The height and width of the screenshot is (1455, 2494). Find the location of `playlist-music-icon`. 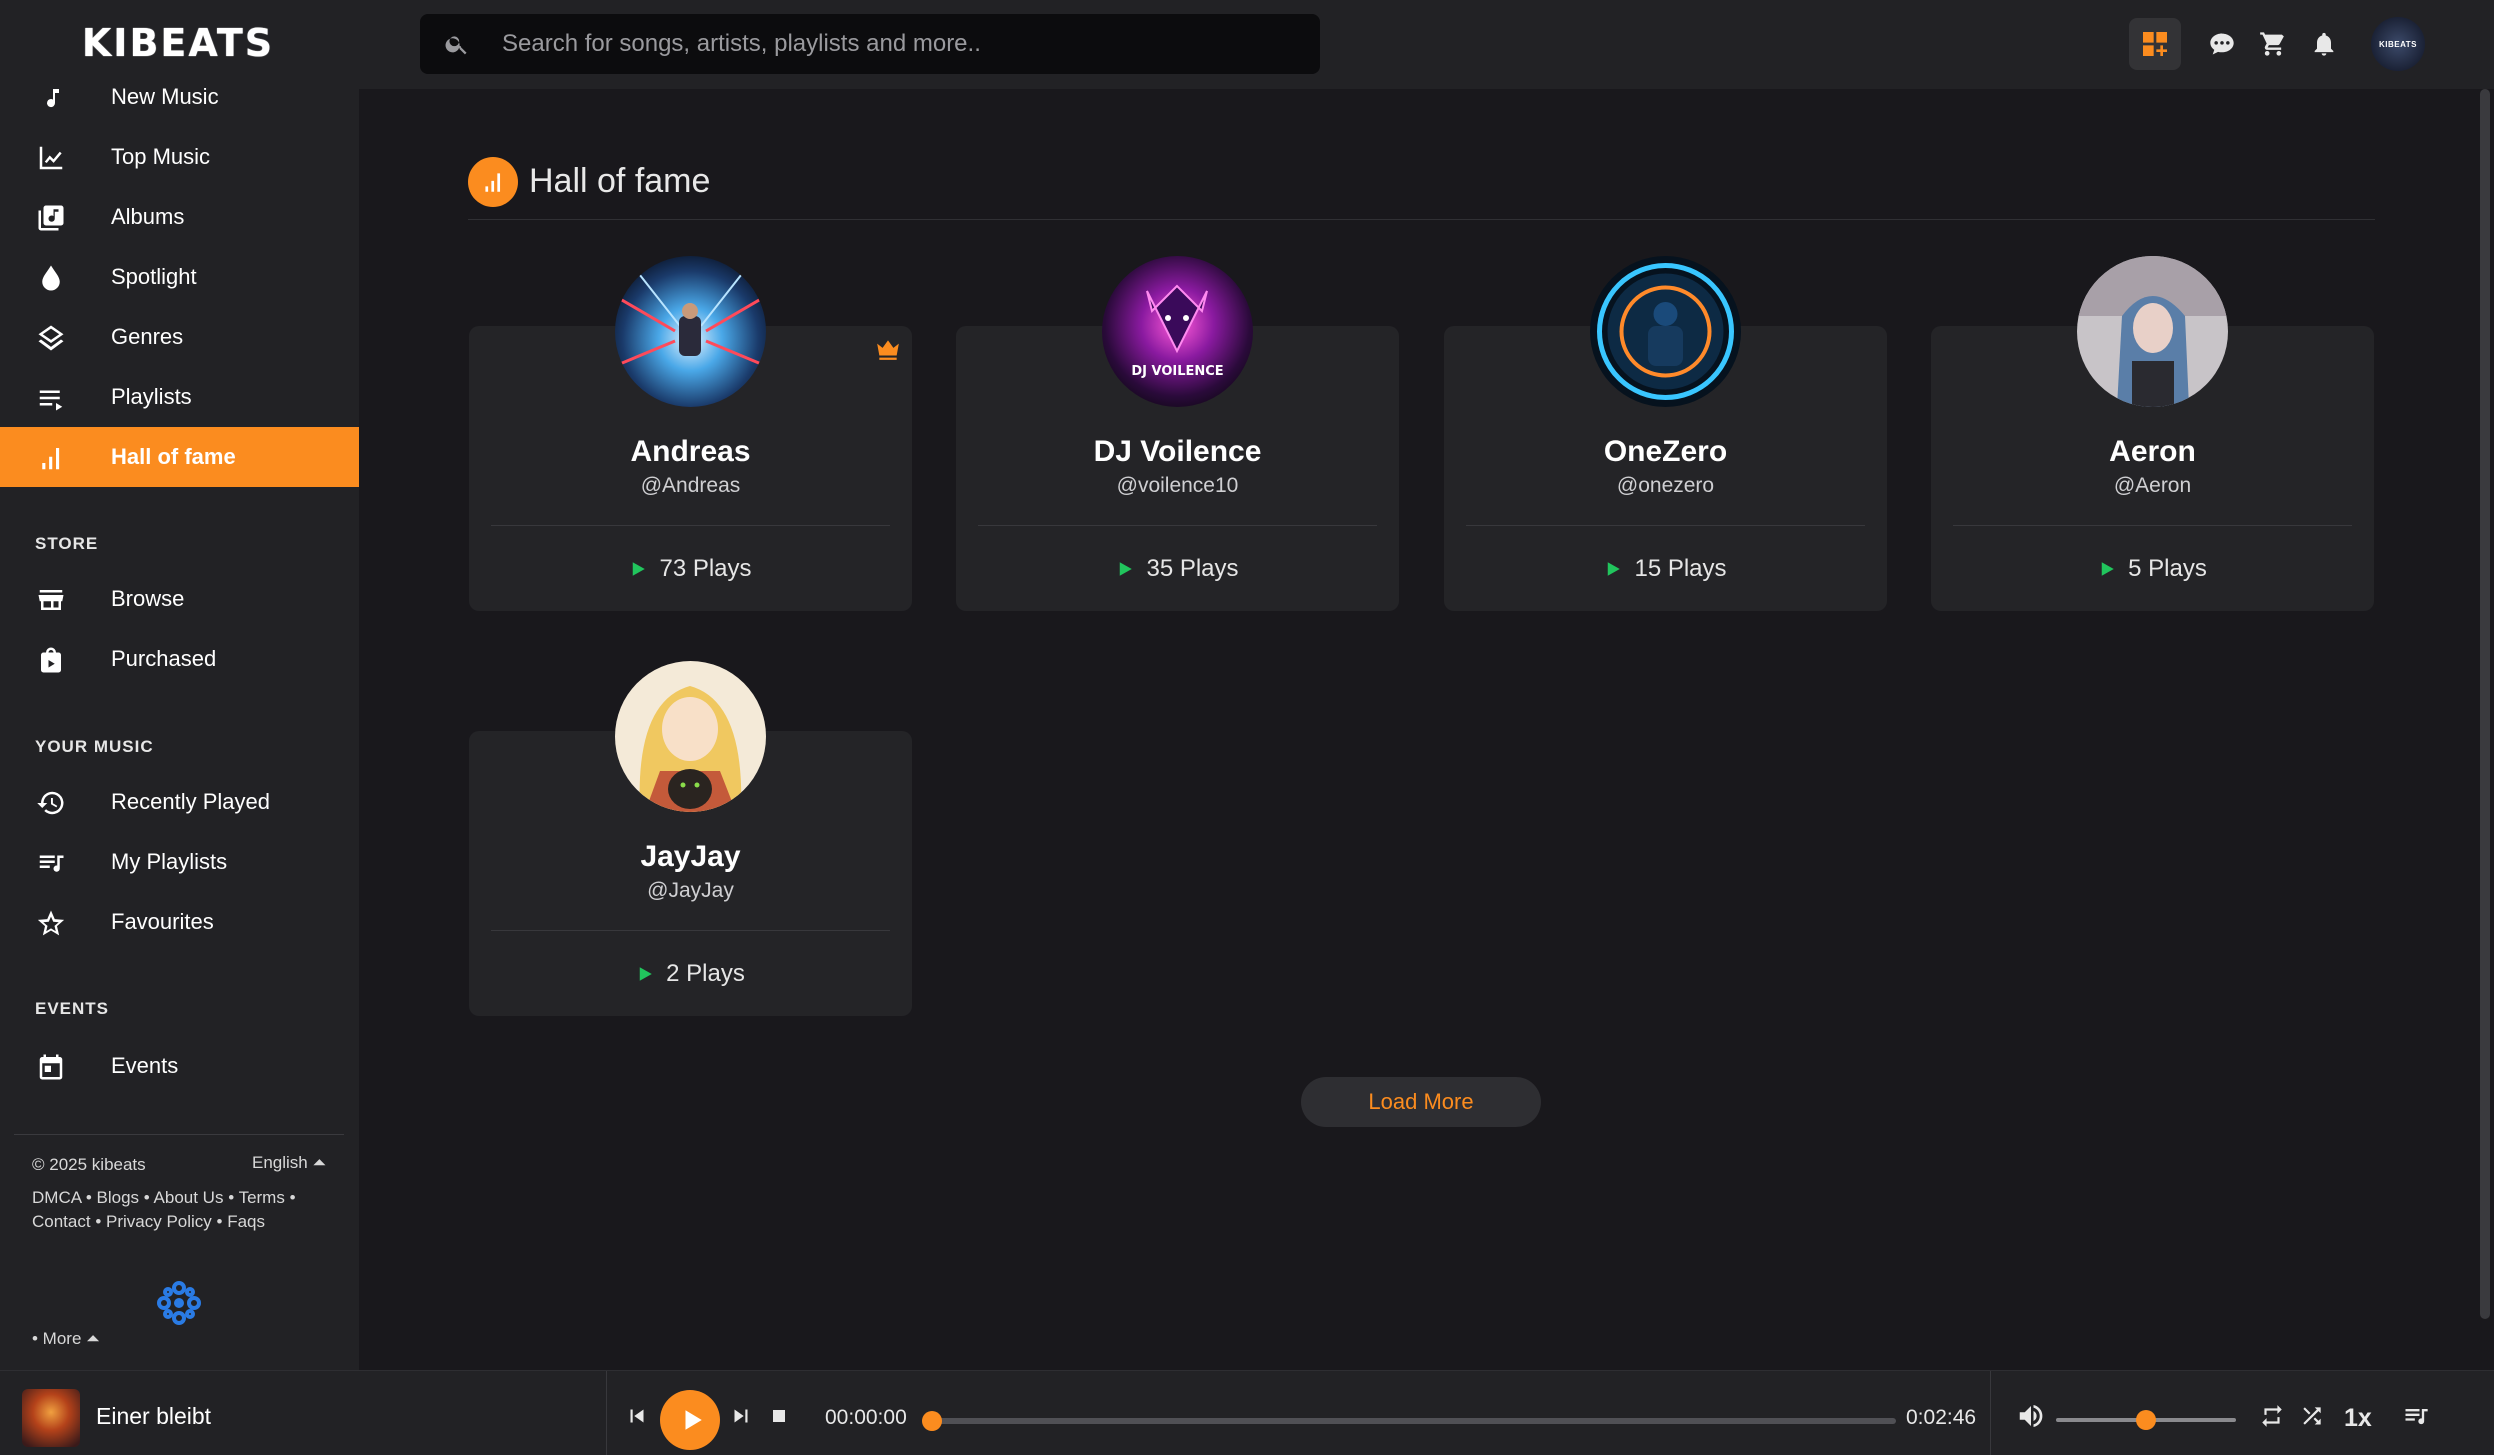

playlist-music-icon is located at coordinates (51, 863).